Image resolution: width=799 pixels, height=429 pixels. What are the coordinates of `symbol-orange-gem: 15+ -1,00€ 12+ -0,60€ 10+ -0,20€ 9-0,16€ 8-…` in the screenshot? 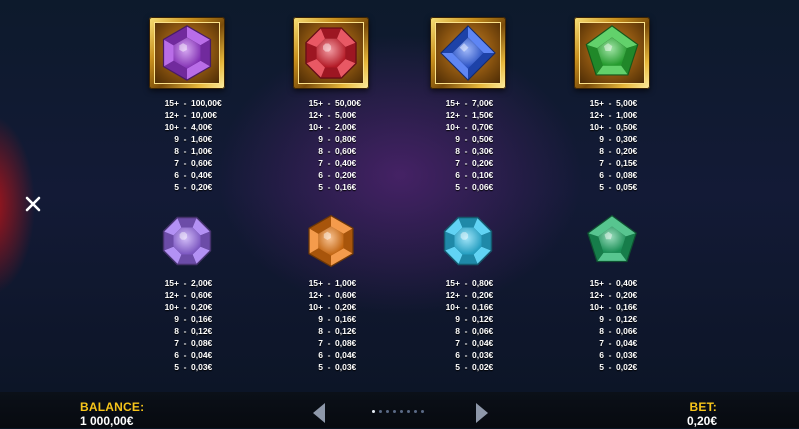 It's located at (331, 293).